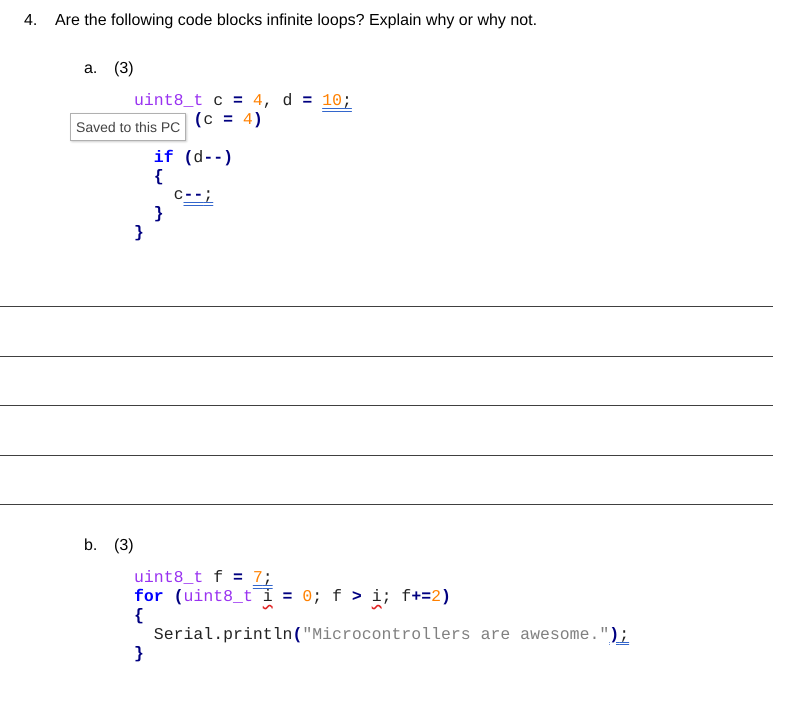 The width and height of the screenshot is (787, 706). What do you see at coordinates (193, 158) in the screenshot?
I see `code-line: if (d--)` at bounding box center [193, 158].